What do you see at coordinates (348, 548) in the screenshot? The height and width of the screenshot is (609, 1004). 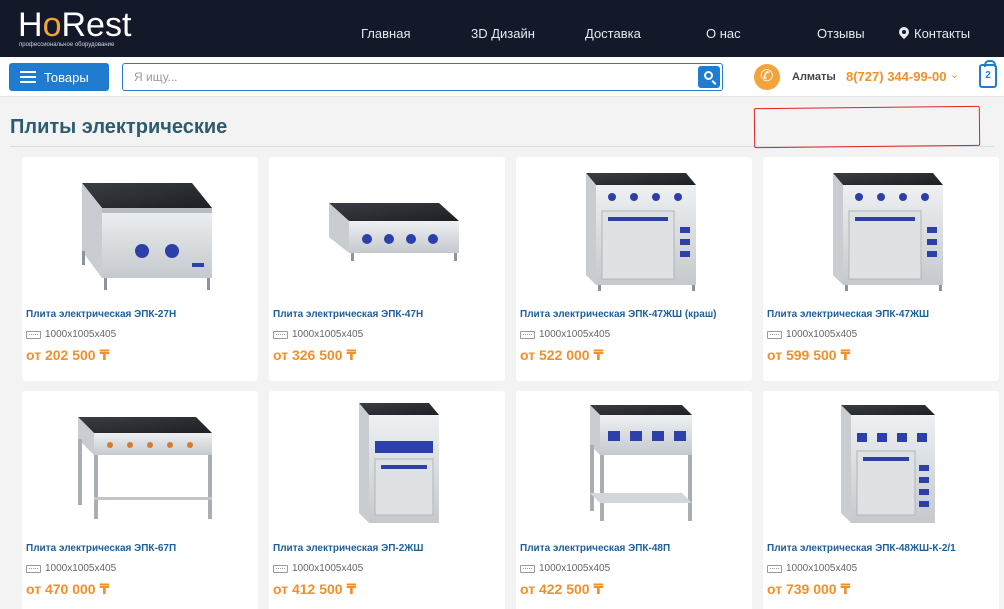 I see `product-name: Плита электрическая ЭП-2ЖШ` at bounding box center [348, 548].